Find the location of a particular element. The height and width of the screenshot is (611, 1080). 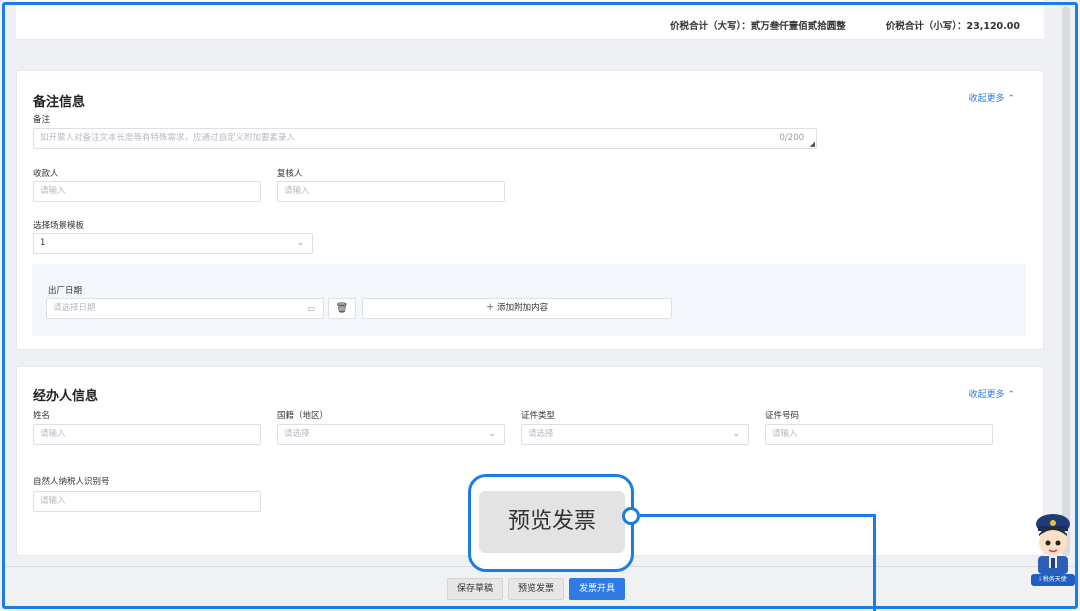

name-input: 请输入 is located at coordinates (147, 434).